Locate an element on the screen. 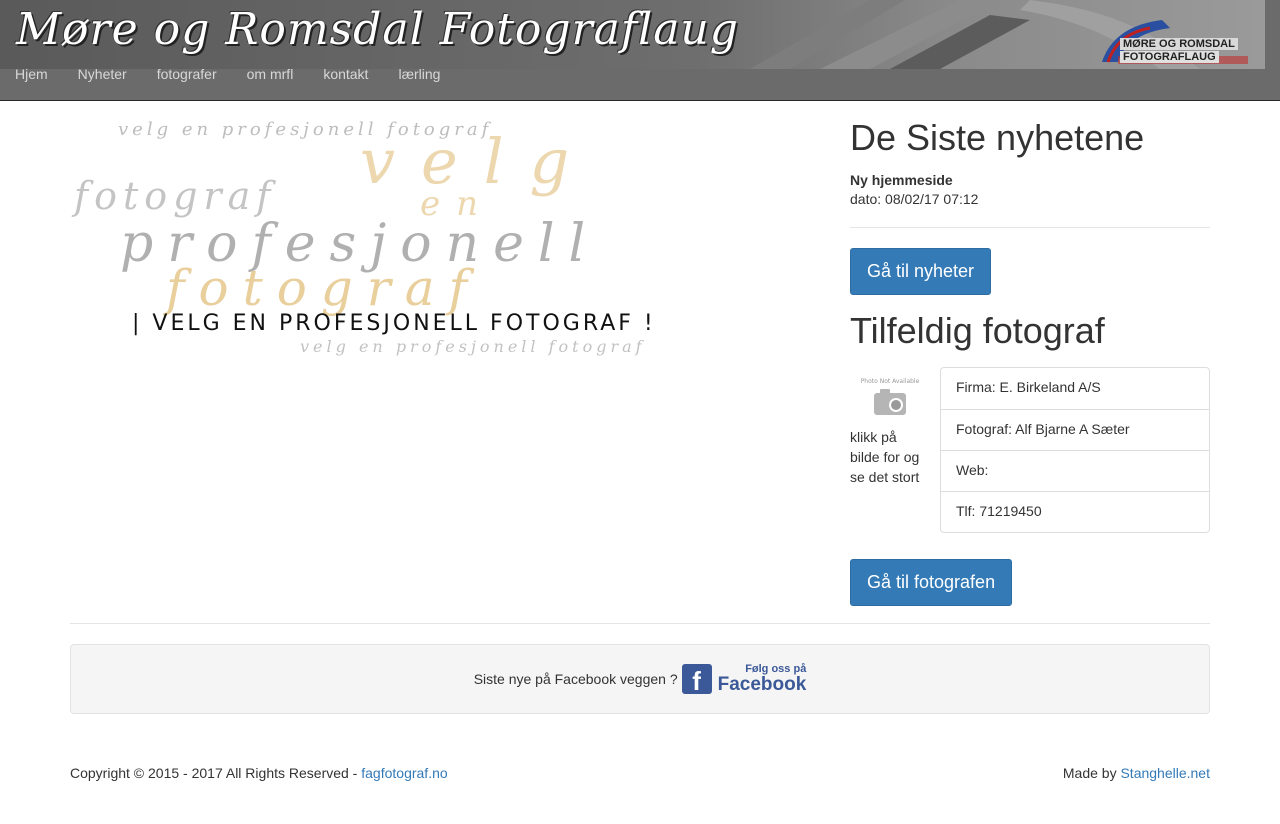  fagfotograf-link: fagfotograf.no is located at coordinates (404, 773).